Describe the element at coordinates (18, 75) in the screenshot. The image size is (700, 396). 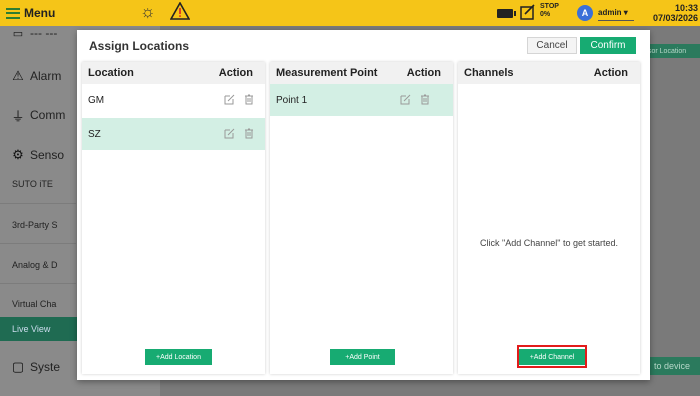
I see `alarm-icon: ⚠` at that location.